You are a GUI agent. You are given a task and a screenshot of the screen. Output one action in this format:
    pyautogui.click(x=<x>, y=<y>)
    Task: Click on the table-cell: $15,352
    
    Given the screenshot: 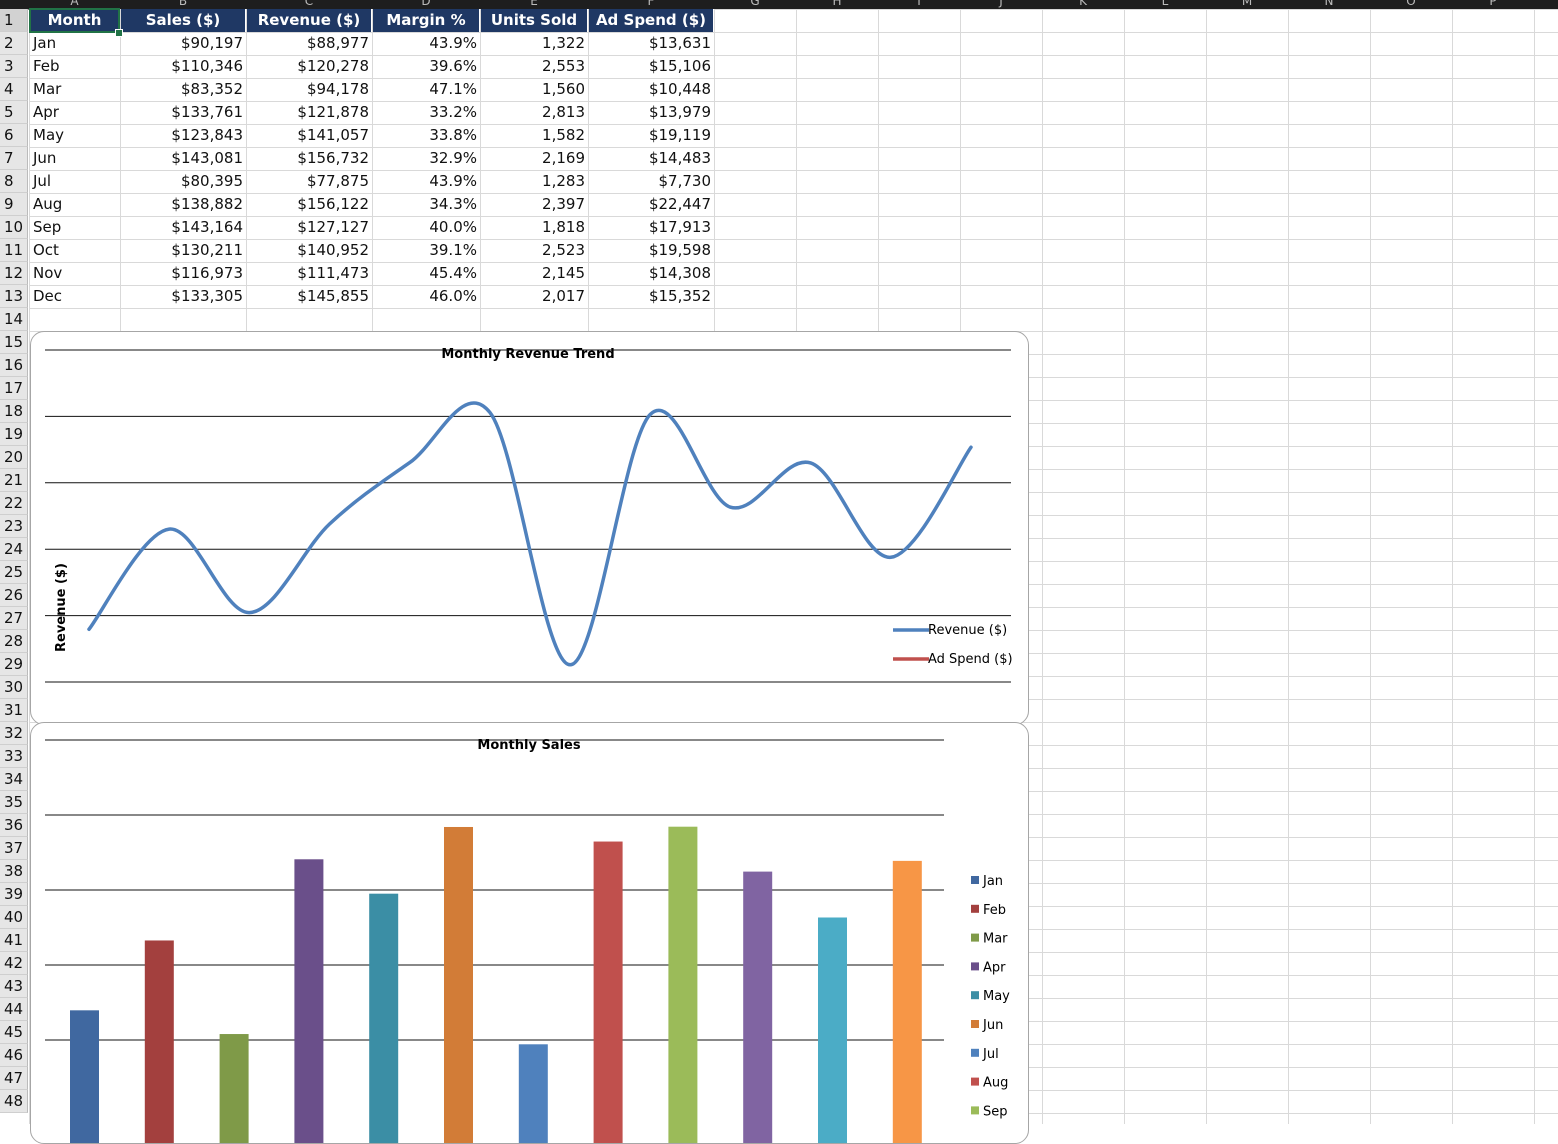 What is the action you would take?
    pyautogui.click(x=651, y=296)
    